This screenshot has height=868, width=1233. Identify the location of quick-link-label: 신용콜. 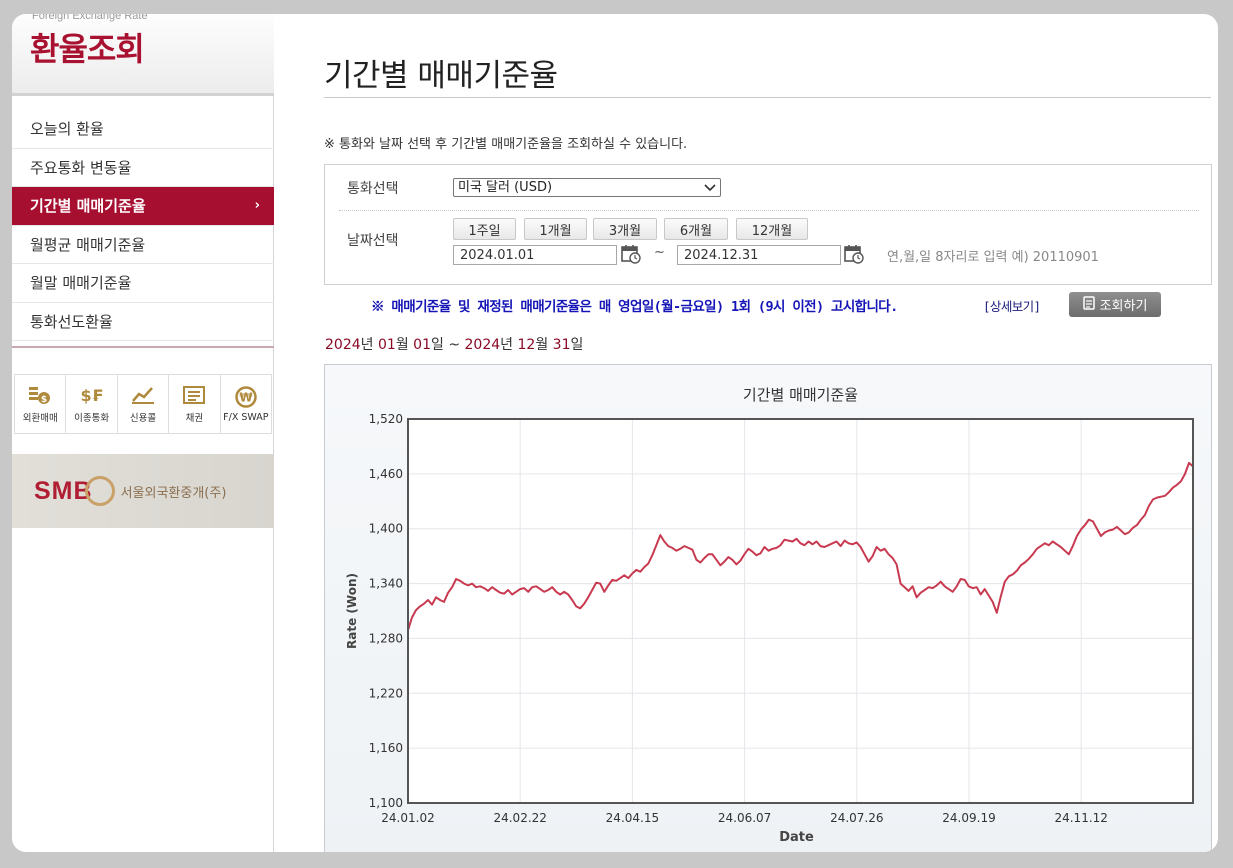
(143, 418).